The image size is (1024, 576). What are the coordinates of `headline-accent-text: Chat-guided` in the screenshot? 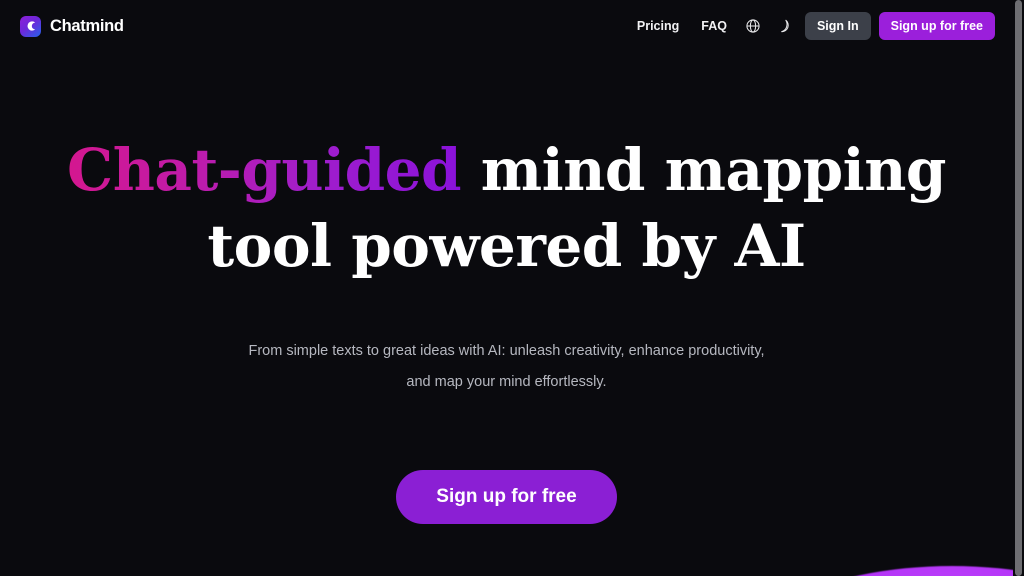 It's located at (264, 170).